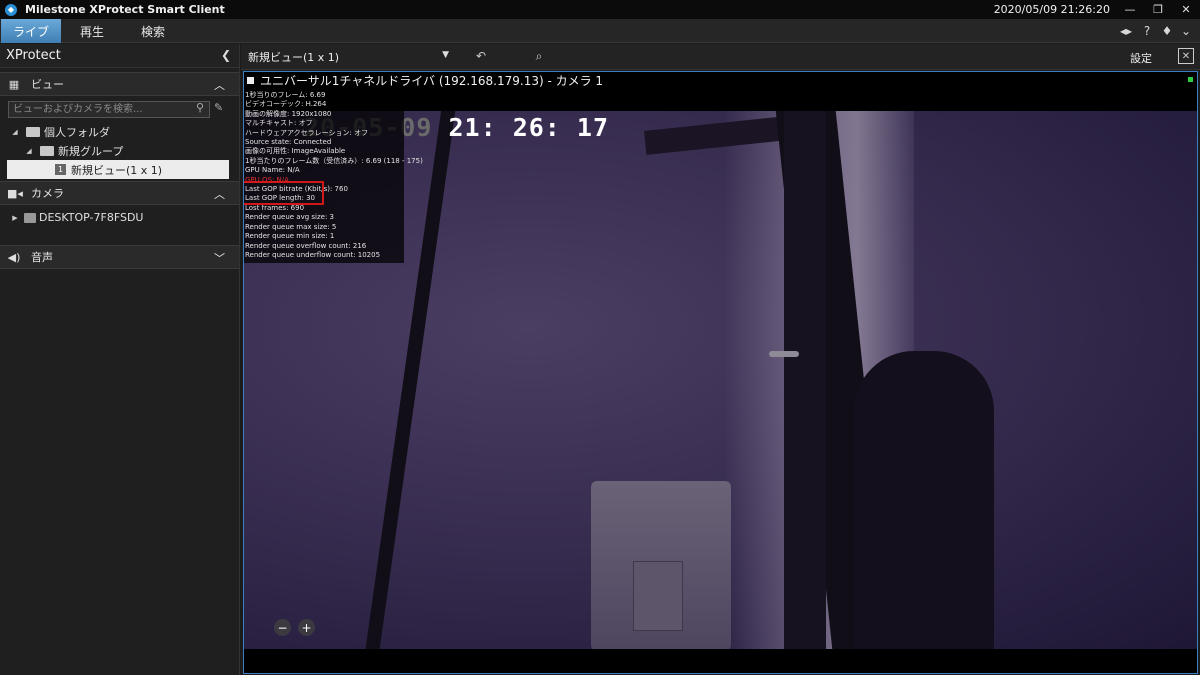 Image resolution: width=1200 pixels, height=675 pixels. I want to click on restore-icon: ❐, so click(1158, 9).